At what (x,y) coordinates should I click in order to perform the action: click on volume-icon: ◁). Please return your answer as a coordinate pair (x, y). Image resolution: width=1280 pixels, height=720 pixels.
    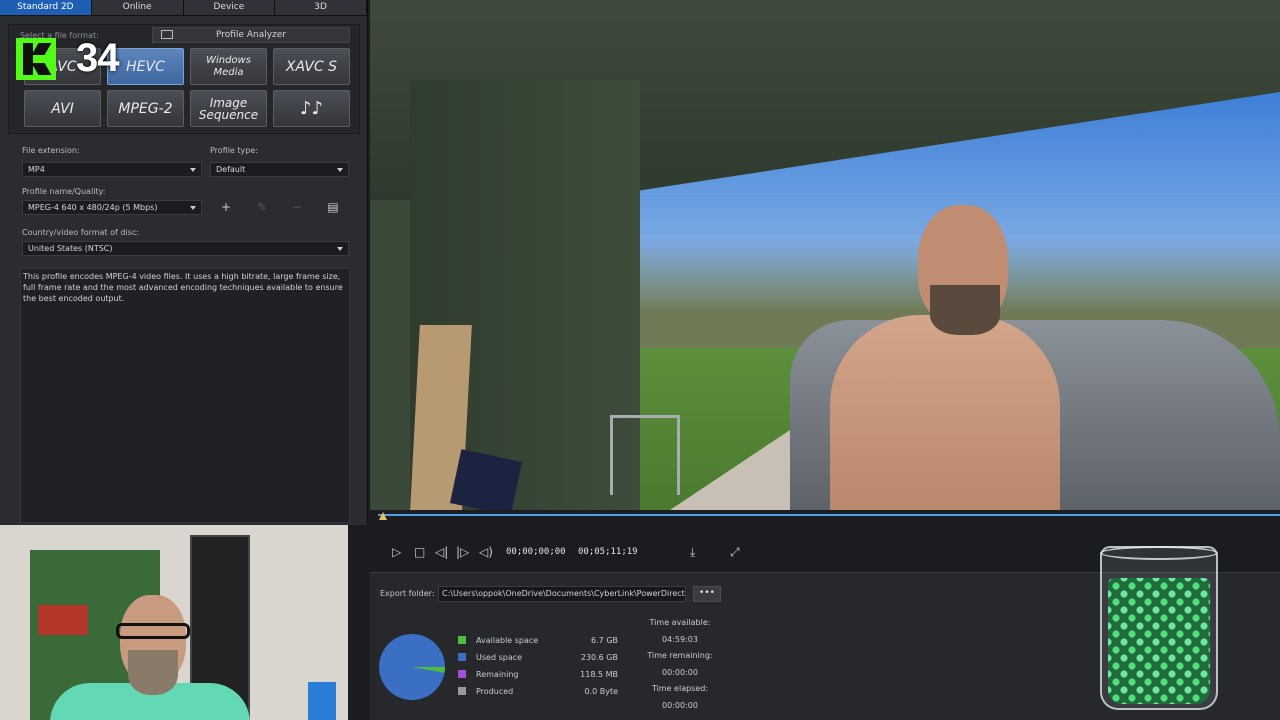
    Looking at the image, I should click on (486, 552).